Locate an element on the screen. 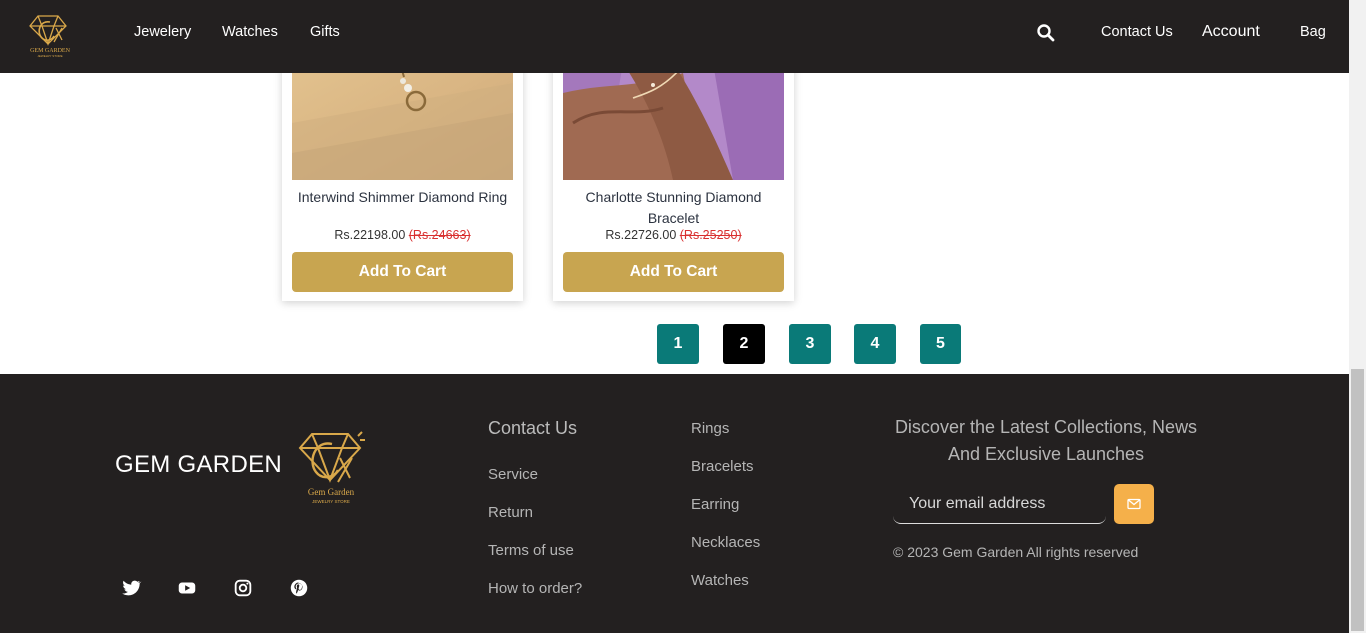 This screenshot has height=633, width=1366. copyright-text: © 2023 Gem Garden All rights reserved is located at coordinates (1016, 552).